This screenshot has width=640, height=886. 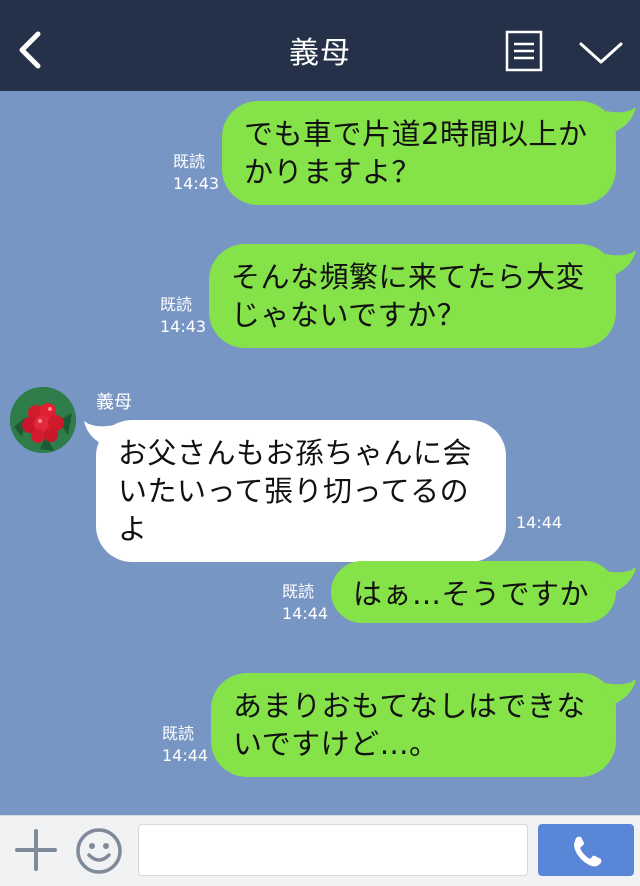 I want to click on smiley-icon, so click(x=99, y=851).